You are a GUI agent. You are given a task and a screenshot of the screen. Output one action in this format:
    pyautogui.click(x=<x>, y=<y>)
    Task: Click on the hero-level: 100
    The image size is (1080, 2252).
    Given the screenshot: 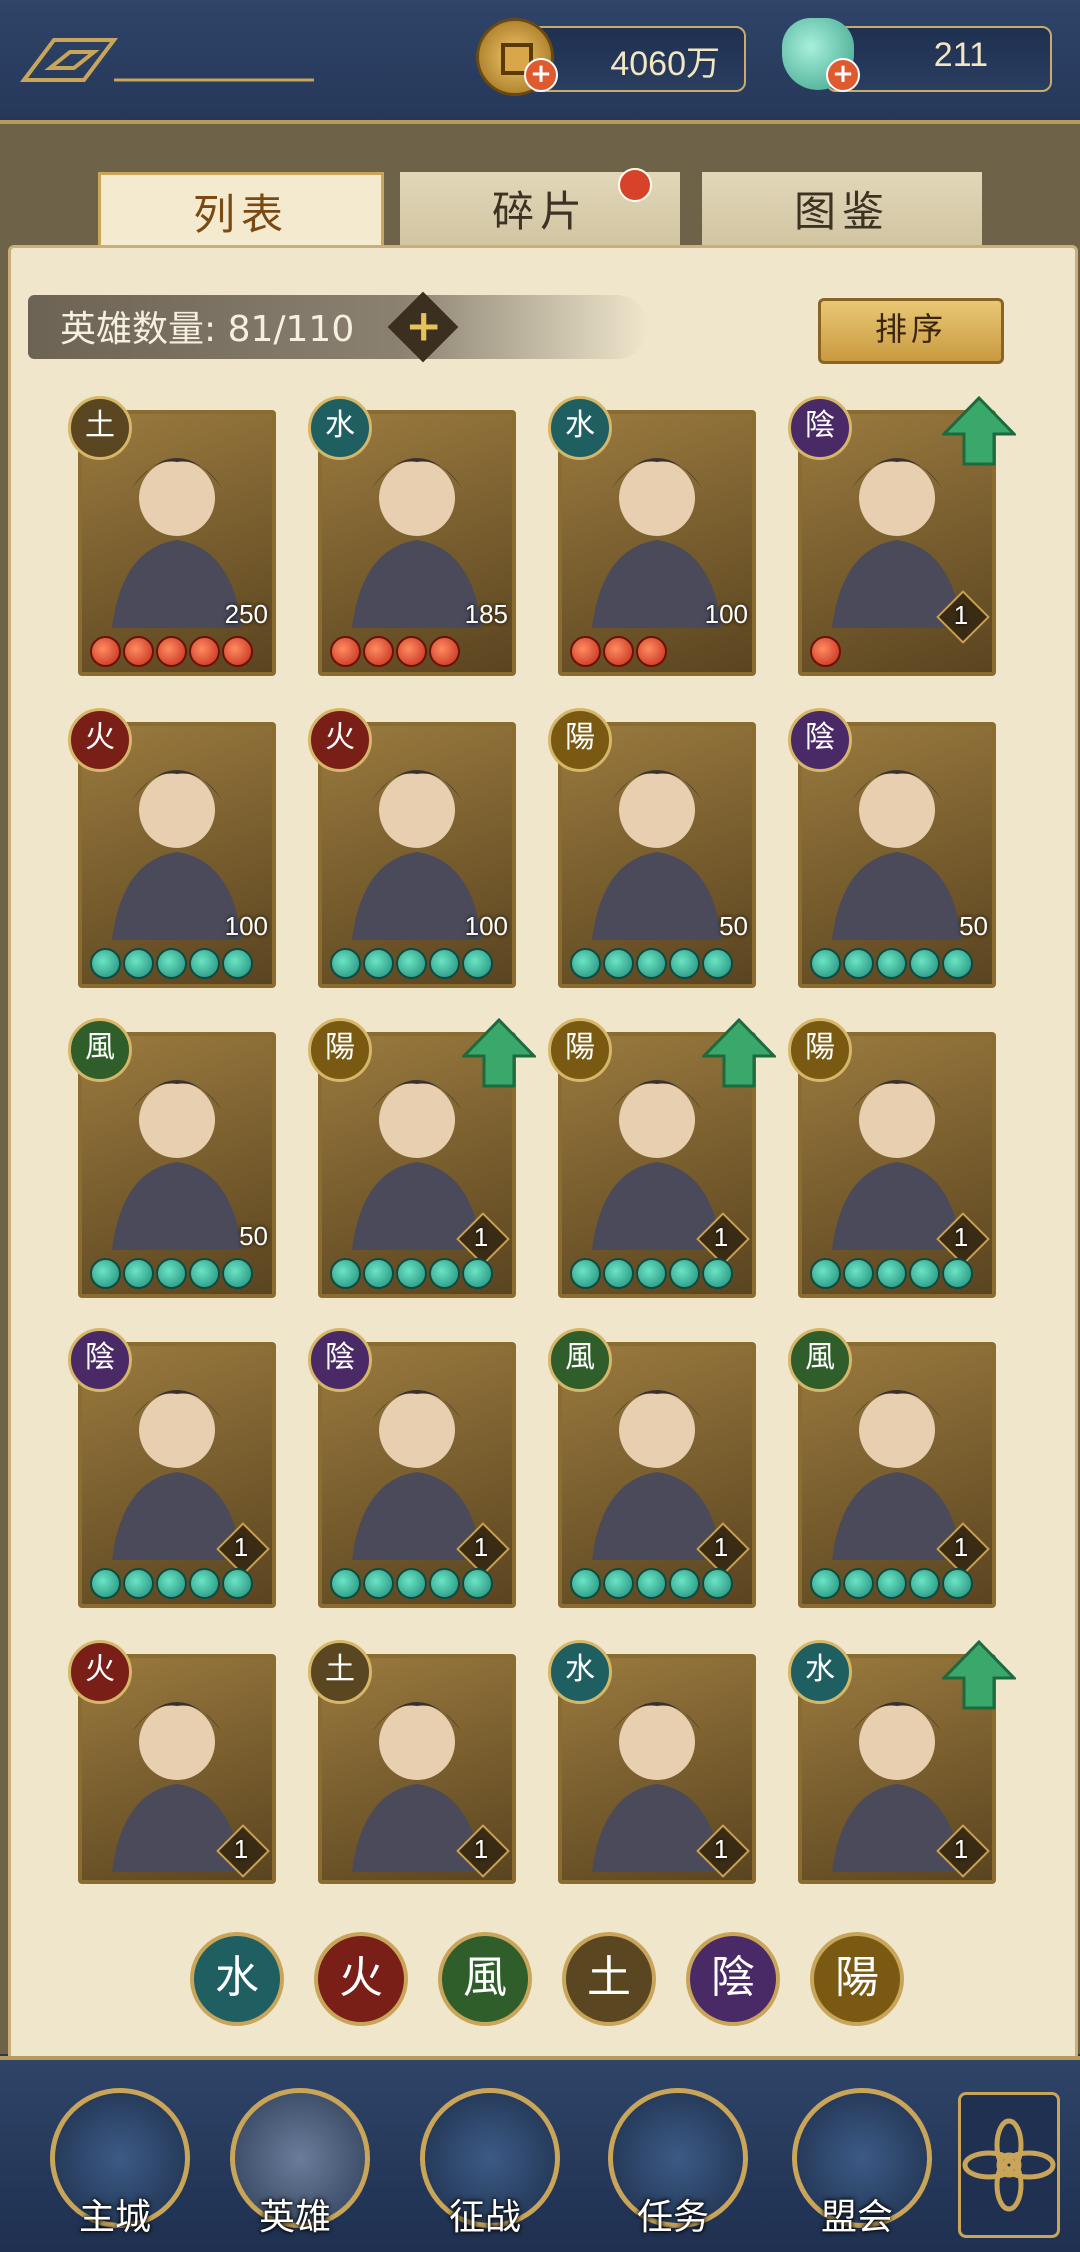 What is the action you would take?
    pyautogui.click(x=726, y=614)
    